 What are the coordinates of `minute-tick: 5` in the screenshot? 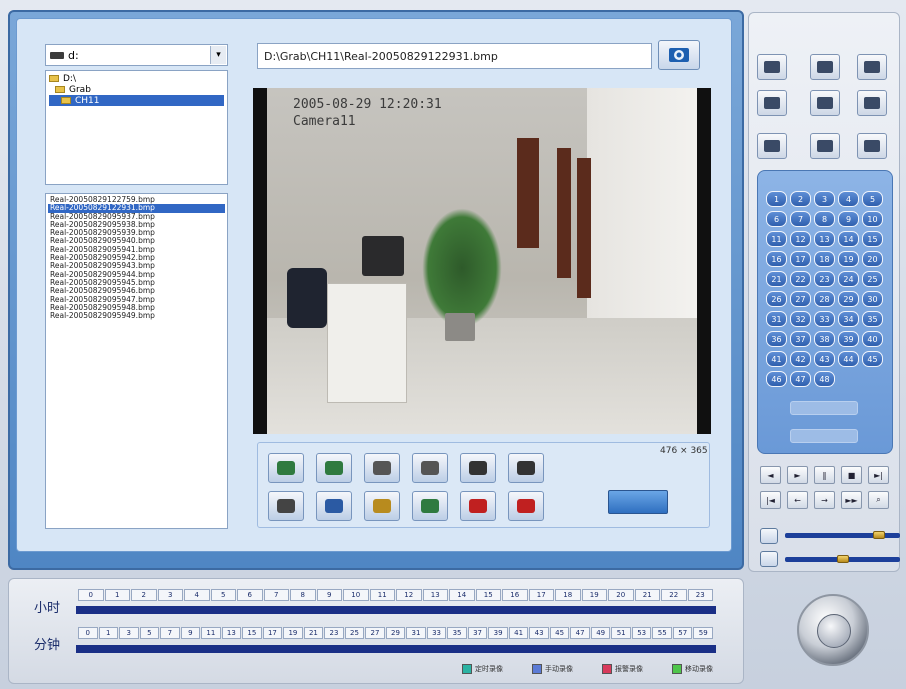 It's located at (149, 633).